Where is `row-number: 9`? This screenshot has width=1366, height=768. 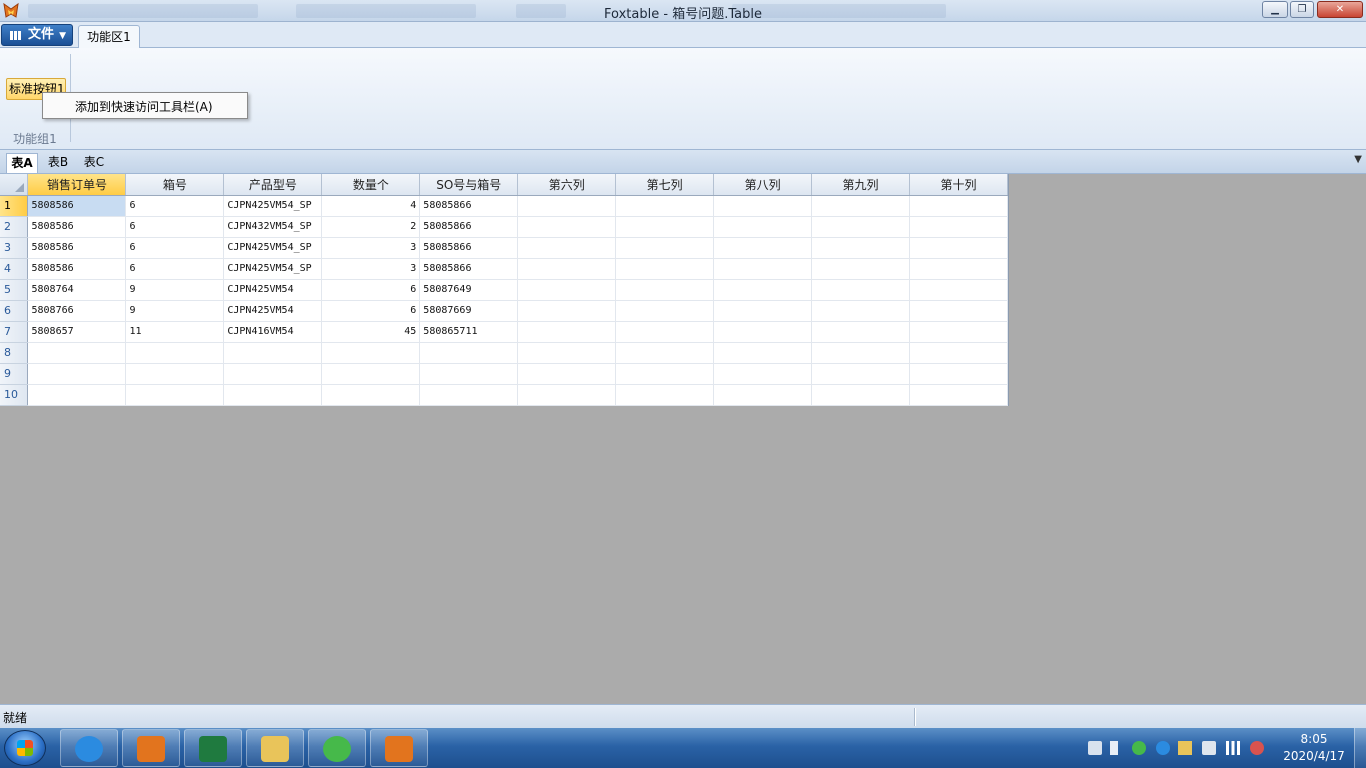
row-number: 9 is located at coordinates (14, 374).